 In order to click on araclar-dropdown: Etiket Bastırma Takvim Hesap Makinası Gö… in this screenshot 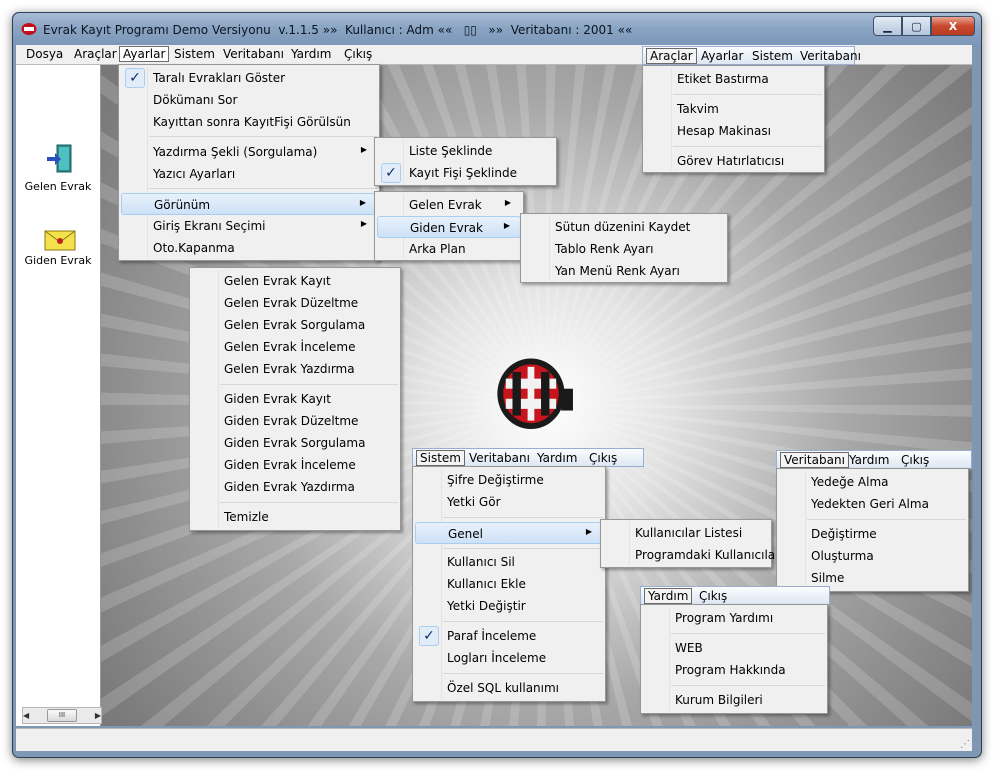, I will do `click(733, 119)`.